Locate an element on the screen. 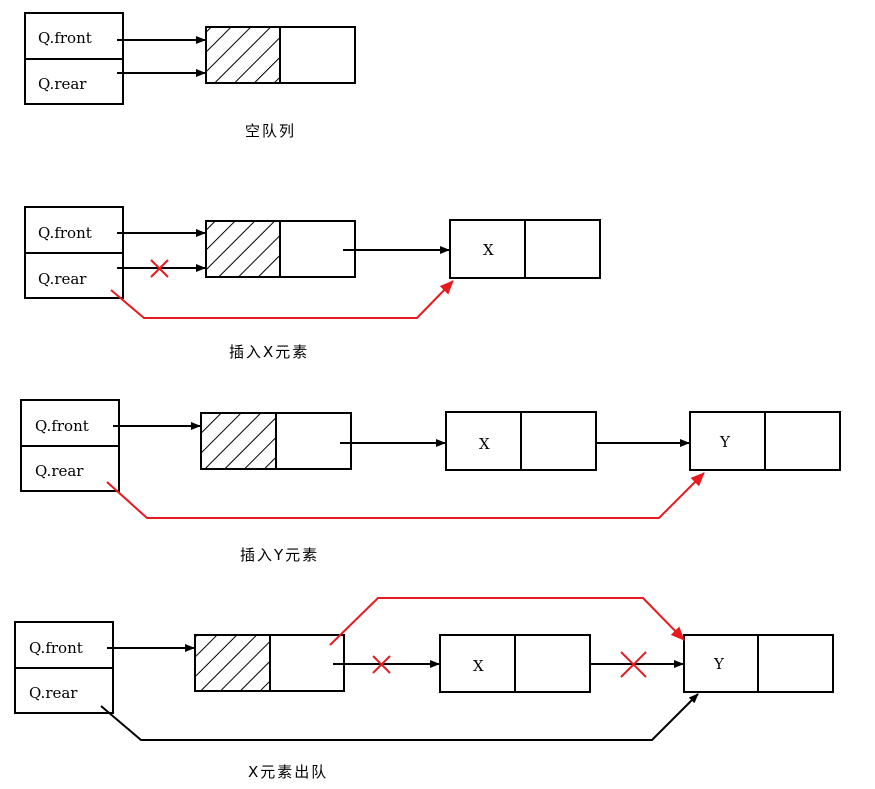  caption: 空队列 is located at coordinates (270, 131).